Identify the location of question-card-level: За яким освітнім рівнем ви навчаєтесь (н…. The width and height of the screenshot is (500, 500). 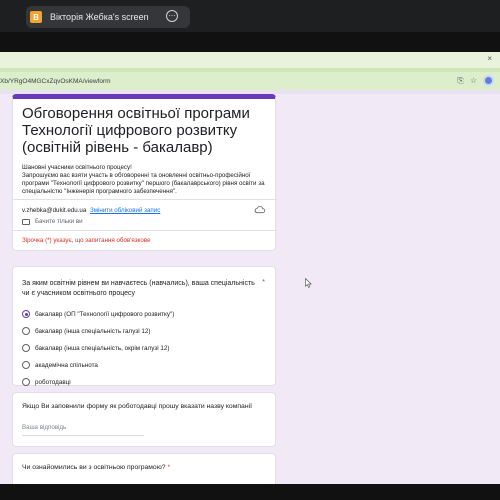
(144, 326).